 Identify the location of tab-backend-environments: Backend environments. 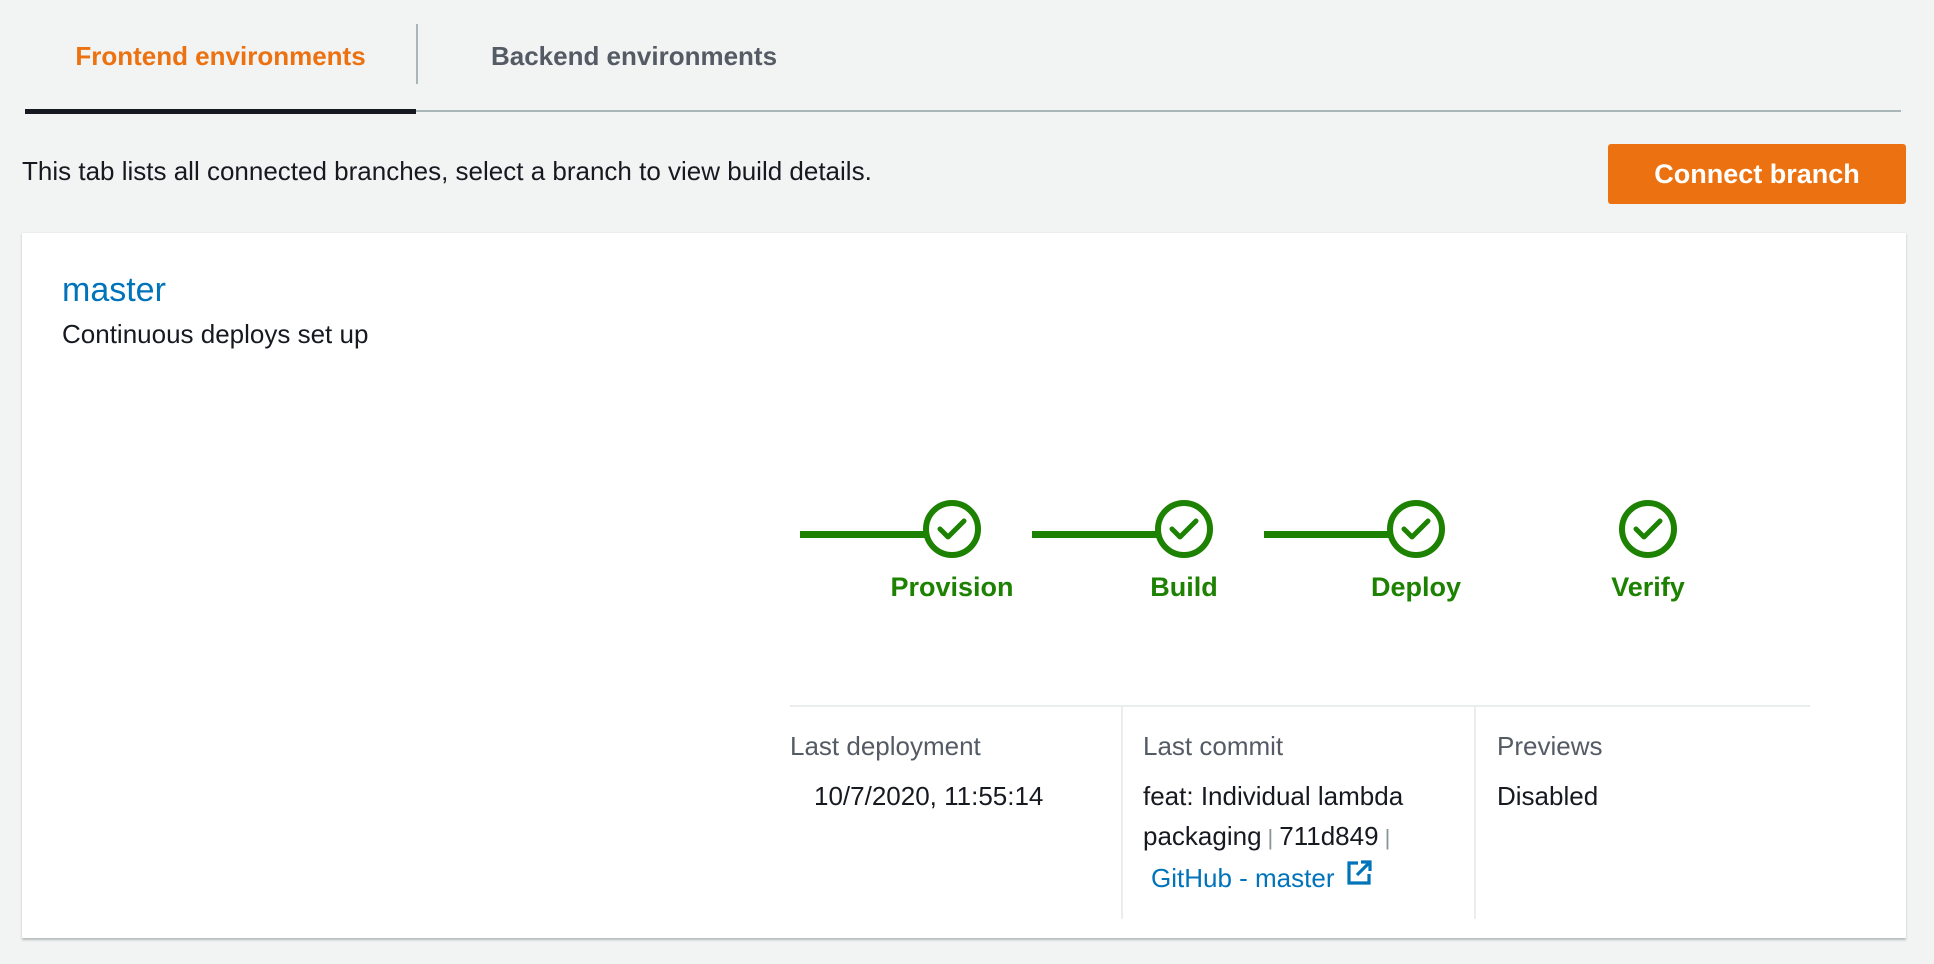
(634, 56).